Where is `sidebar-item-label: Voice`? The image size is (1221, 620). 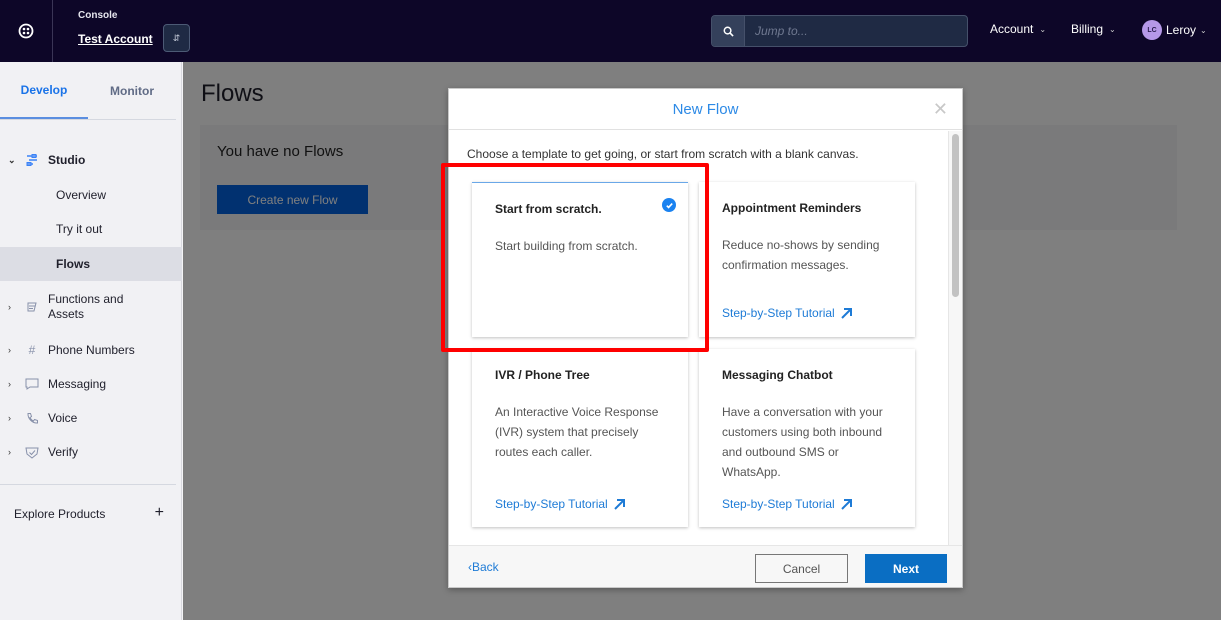
sidebar-item-label: Voice is located at coordinates (63, 418).